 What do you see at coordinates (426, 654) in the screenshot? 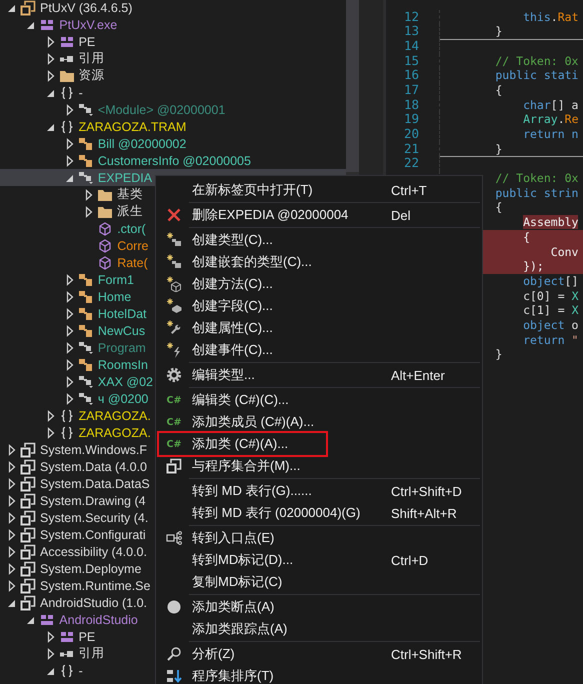
I see `keyboard-shortcut: Ctrl+Shift+R` at bounding box center [426, 654].